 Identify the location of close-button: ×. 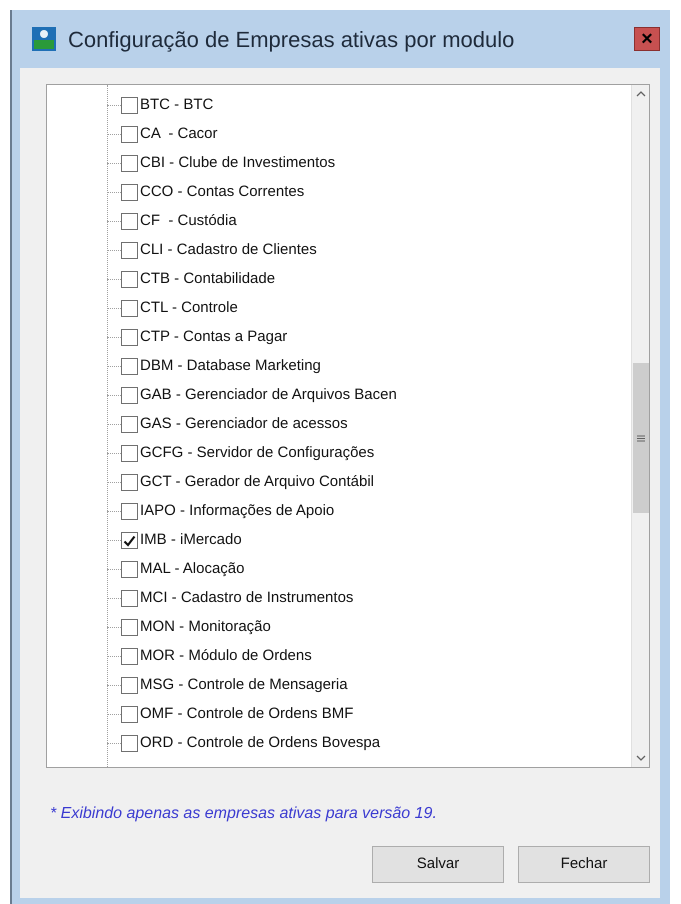
(647, 39).